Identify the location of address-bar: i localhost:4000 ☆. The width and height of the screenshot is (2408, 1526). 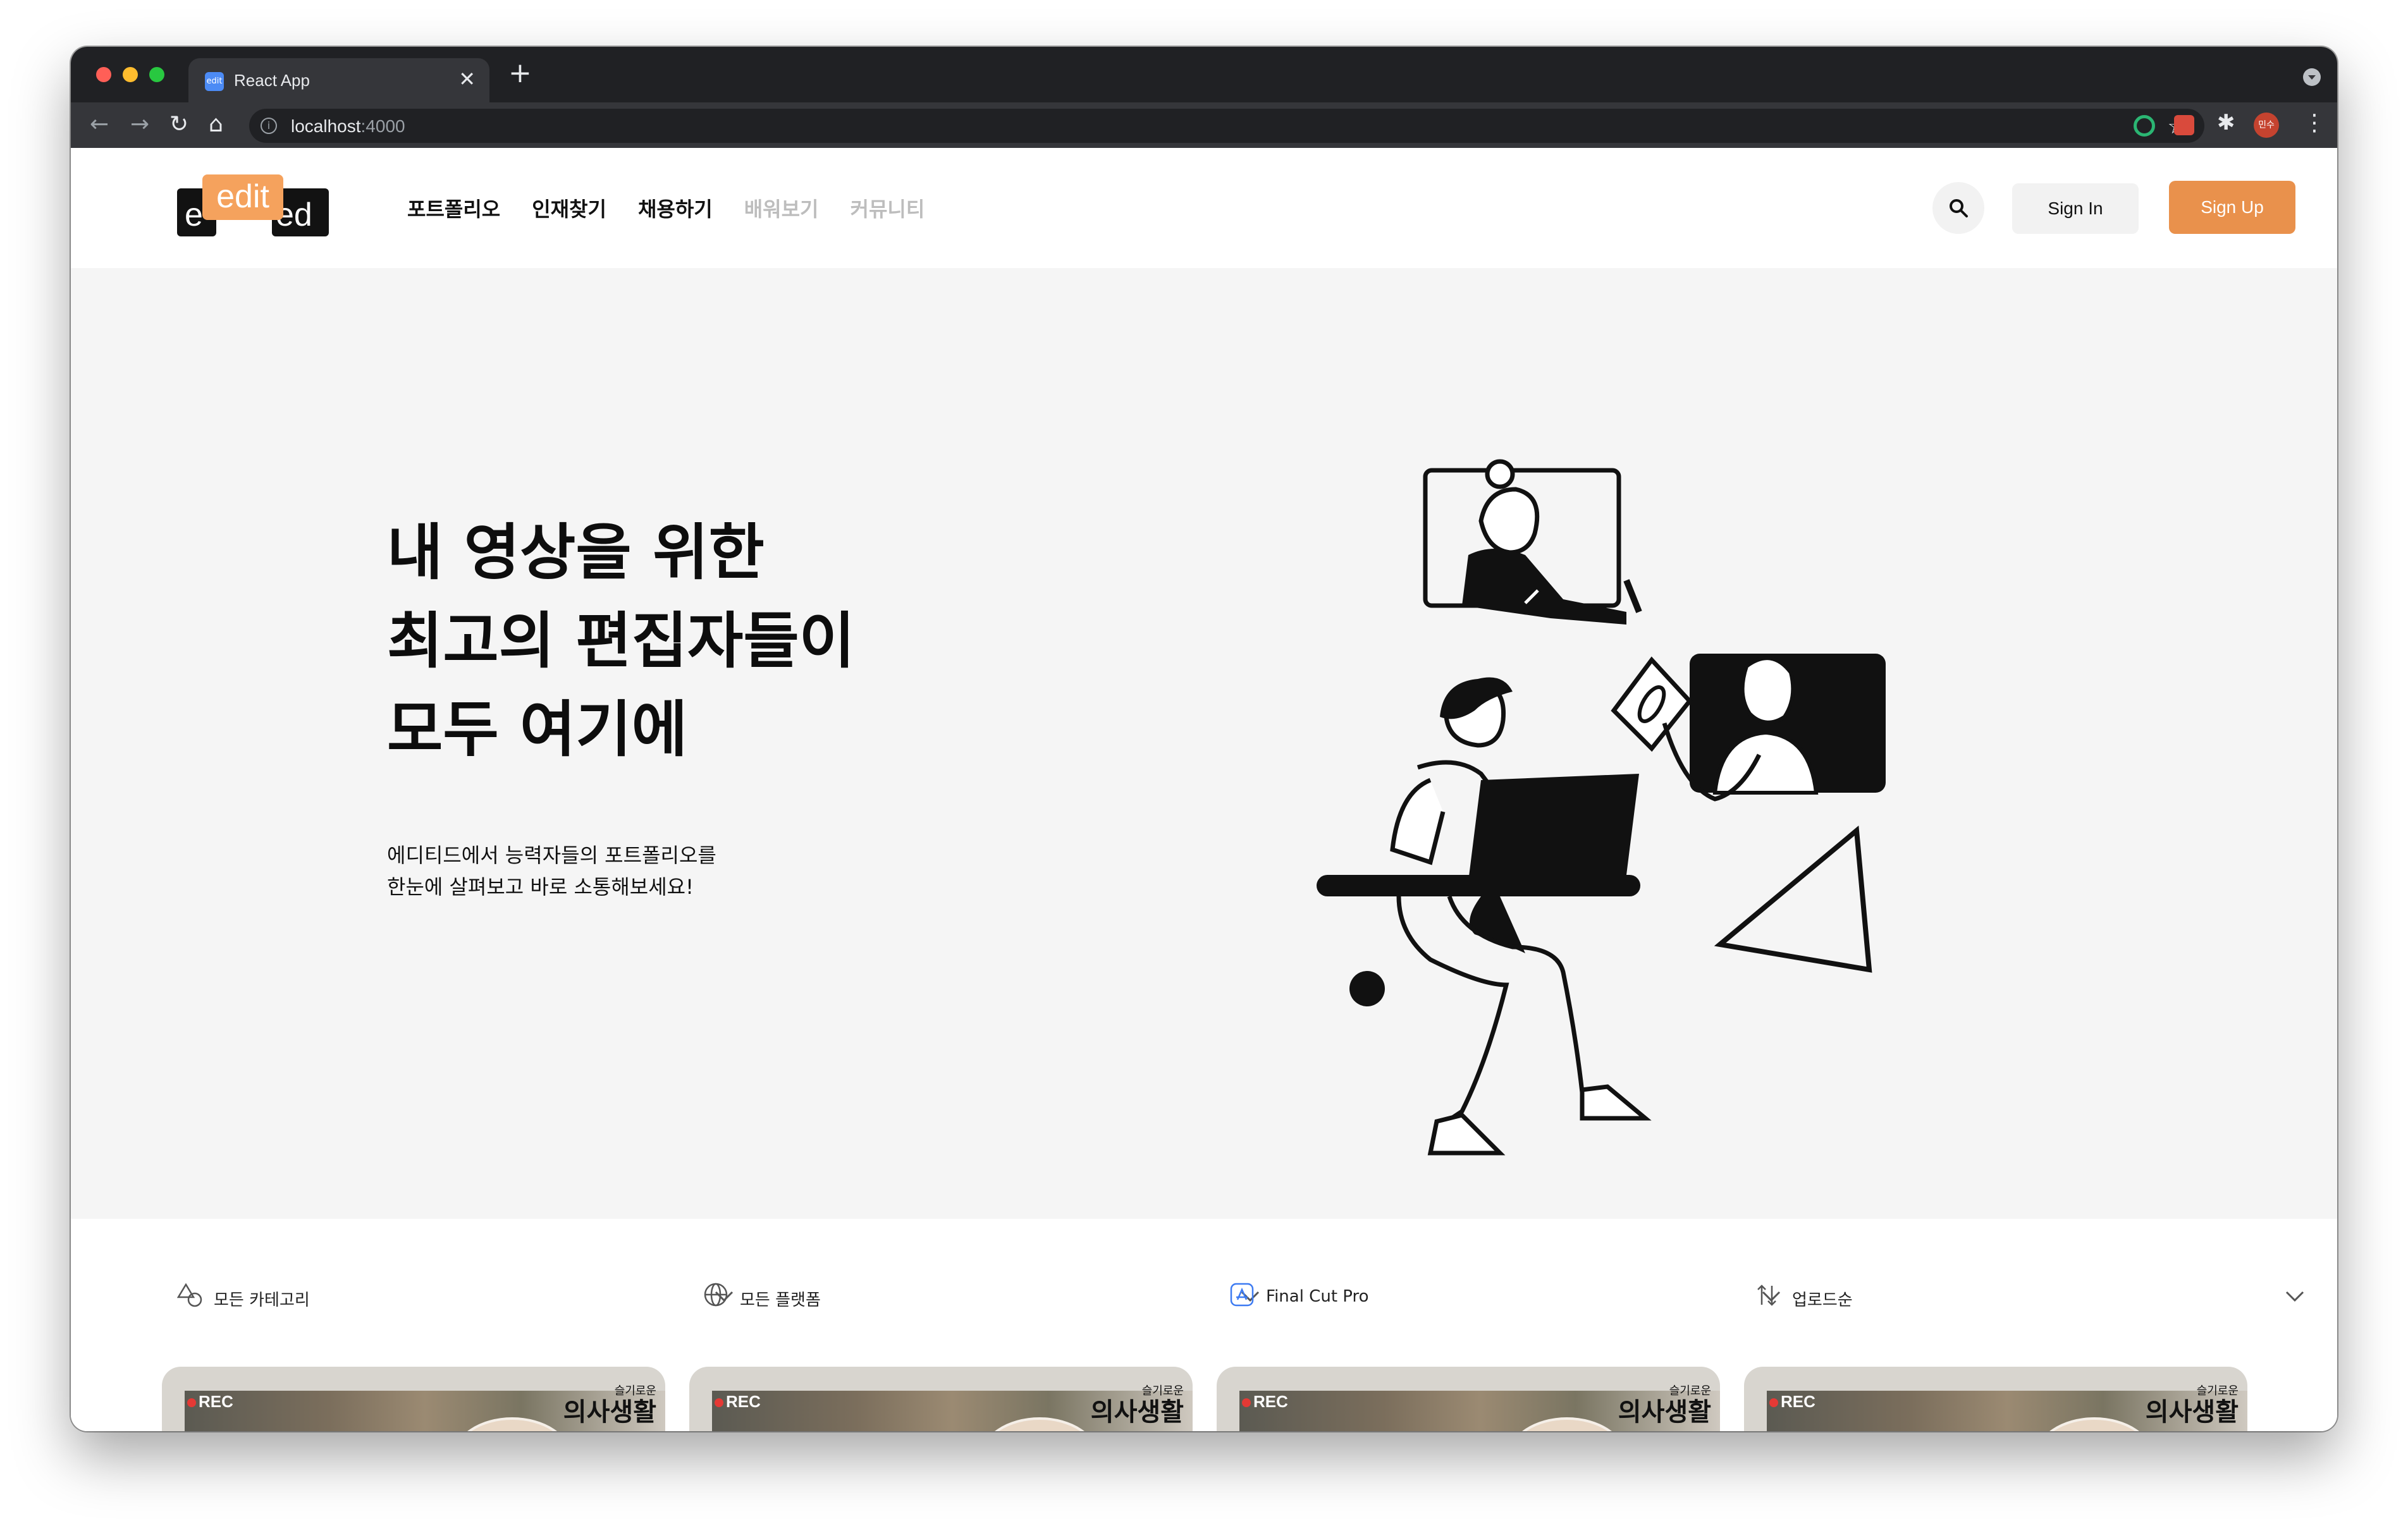
(1226, 126).